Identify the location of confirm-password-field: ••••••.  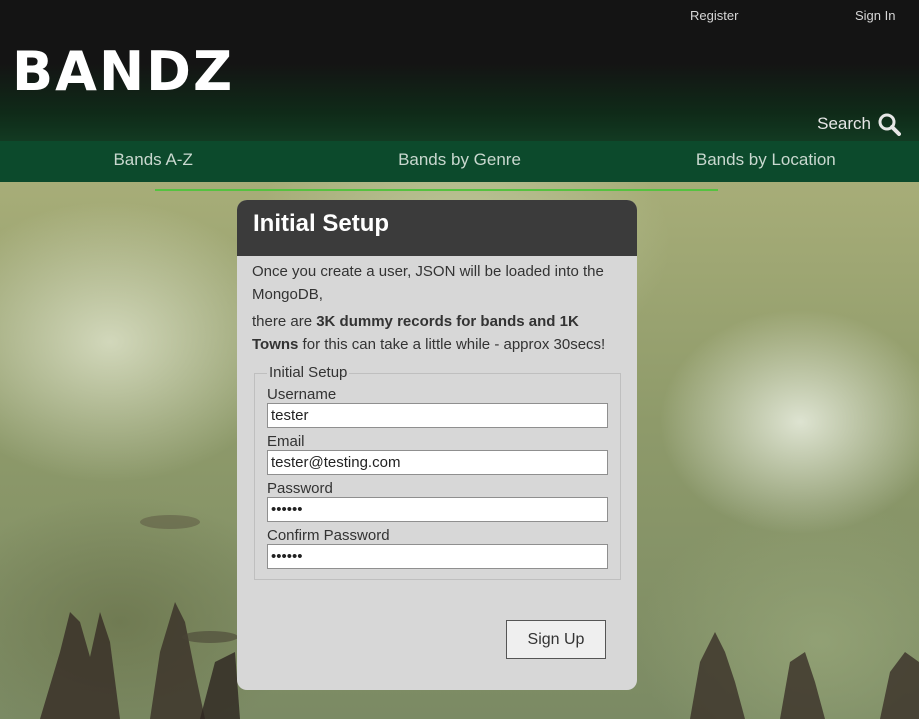
(437, 556).